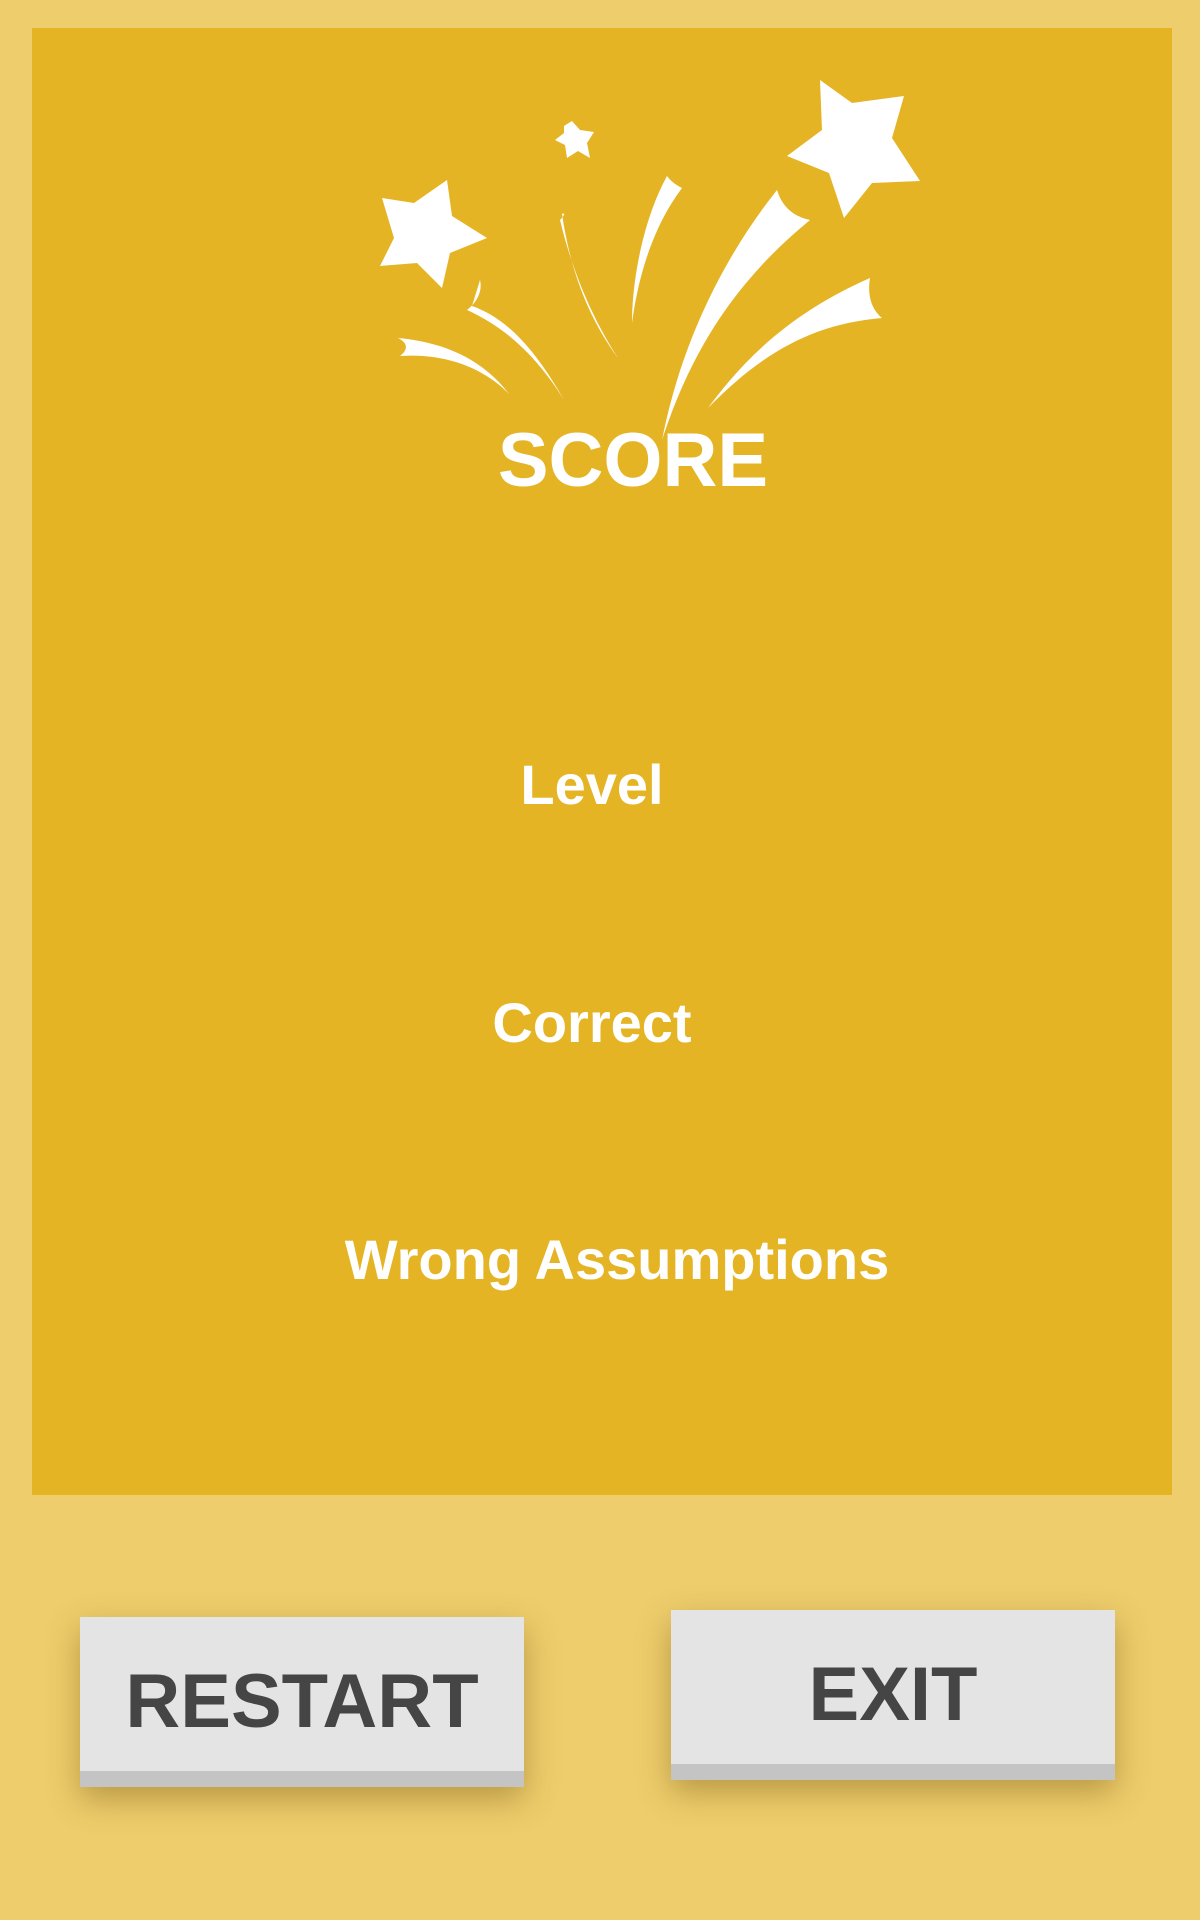  What do you see at coordinates (617, 1259) in the screenshot?
I see `wrong-assumptions-label: Wrong Assumptions` at bounding box center [617, 1259].